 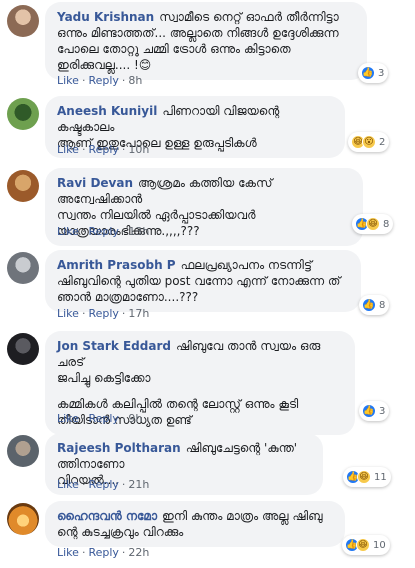 I want to click on comment-timestamp: 22h, so click(x=138, y=552).